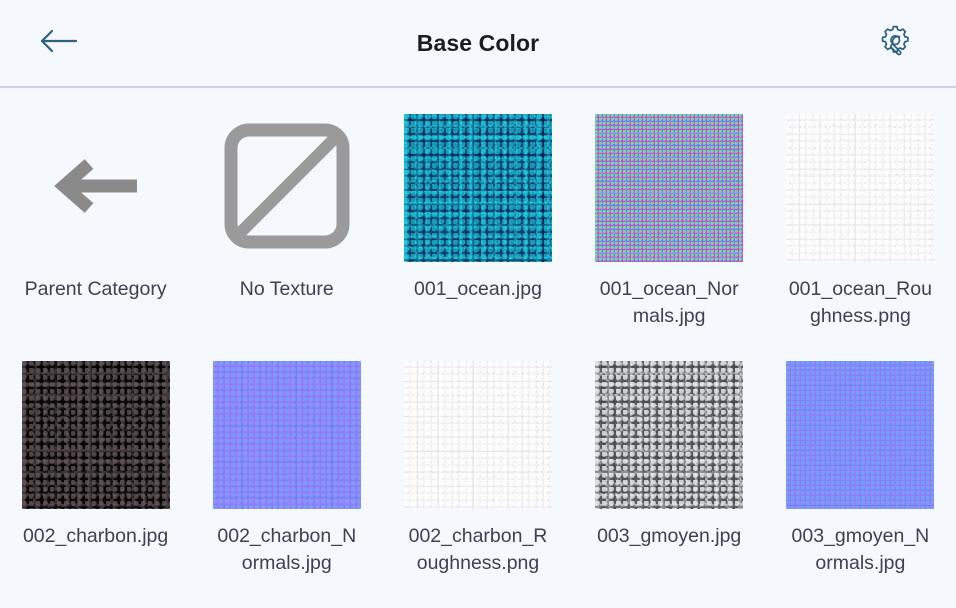  What do you see at coordinates (287, 549) in the screenshot?
I see `texture-label: 002_charbon_Normals.jpg` at bounding box center [287, 549].